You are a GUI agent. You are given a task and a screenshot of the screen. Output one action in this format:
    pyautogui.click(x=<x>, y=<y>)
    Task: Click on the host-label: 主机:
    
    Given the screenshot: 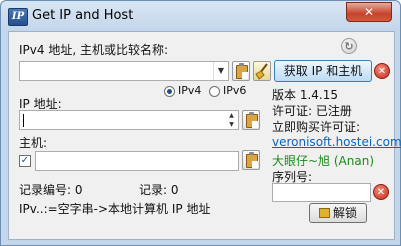 What is the action you would take?
    pyautogui.click(x=33, y=143)
    